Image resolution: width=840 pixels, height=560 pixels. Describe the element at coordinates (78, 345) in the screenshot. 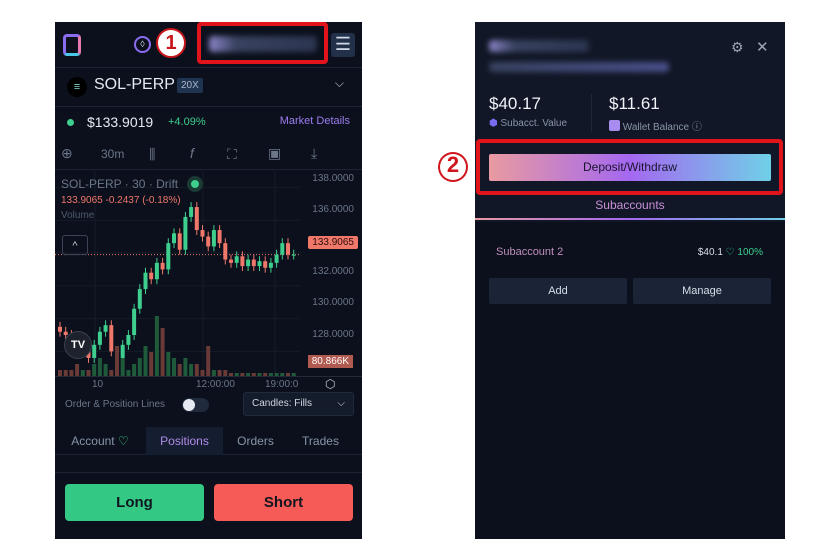

I see `tradingview-logo: TV` at that location.